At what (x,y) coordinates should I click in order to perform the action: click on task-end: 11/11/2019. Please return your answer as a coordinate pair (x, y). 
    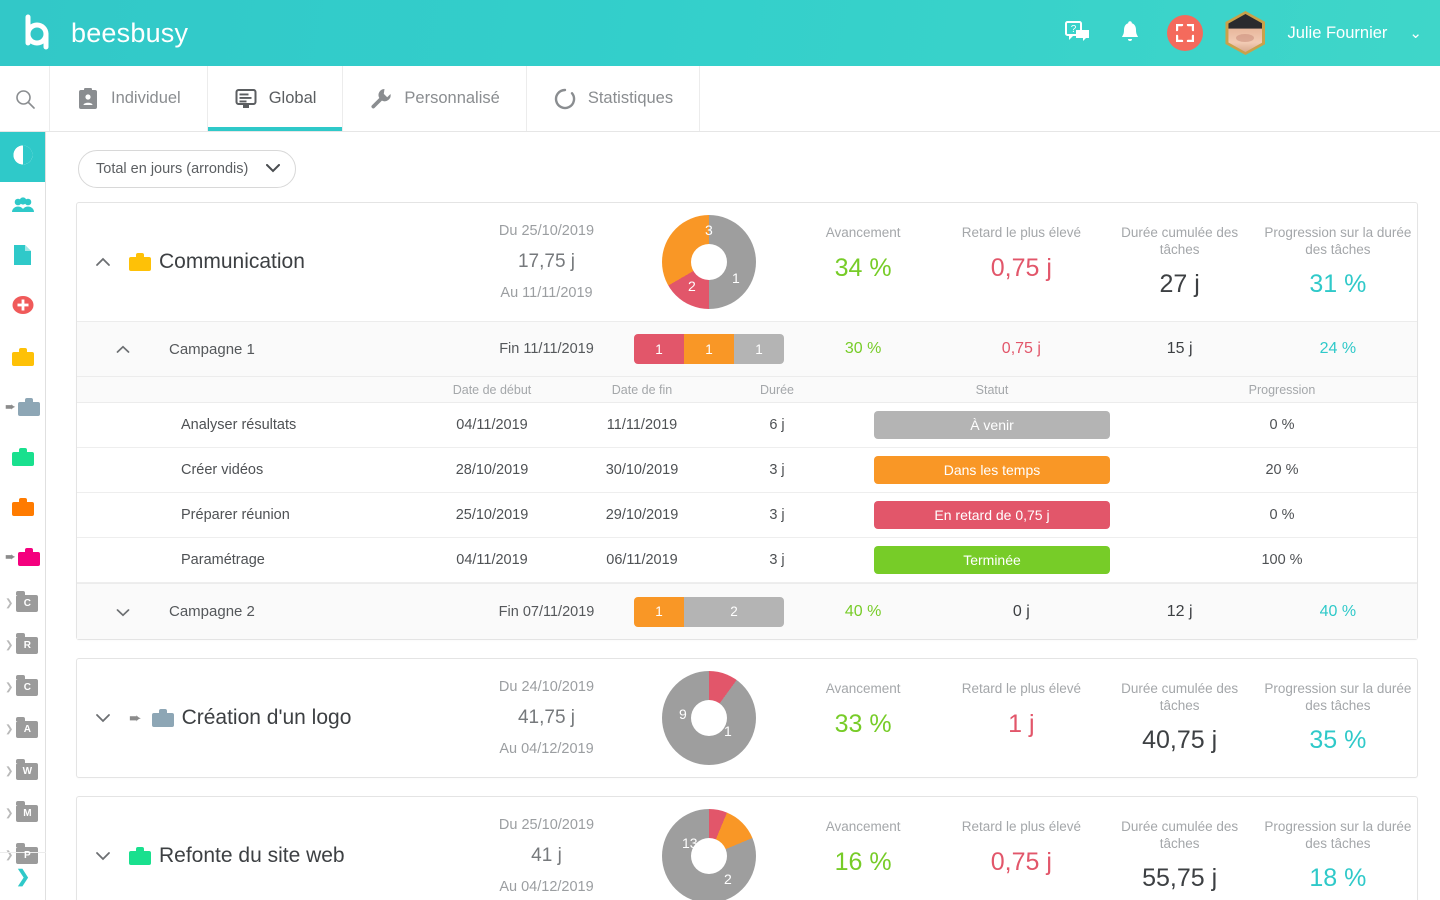
    Looking at the image, I should click on (642, 425).